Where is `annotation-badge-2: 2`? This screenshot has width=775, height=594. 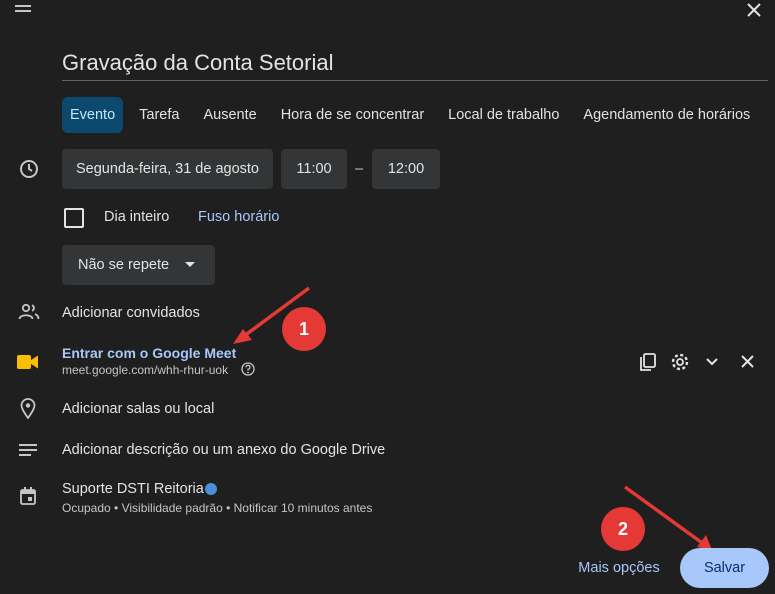
annotation-badge-2: 2 is located at coordinates (623, 529).